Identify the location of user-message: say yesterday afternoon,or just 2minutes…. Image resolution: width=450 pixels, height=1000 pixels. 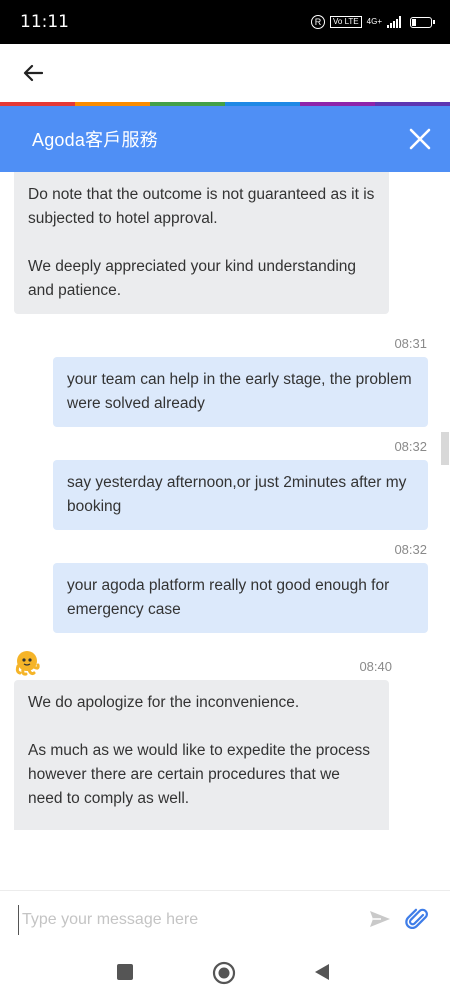
(240, 495).